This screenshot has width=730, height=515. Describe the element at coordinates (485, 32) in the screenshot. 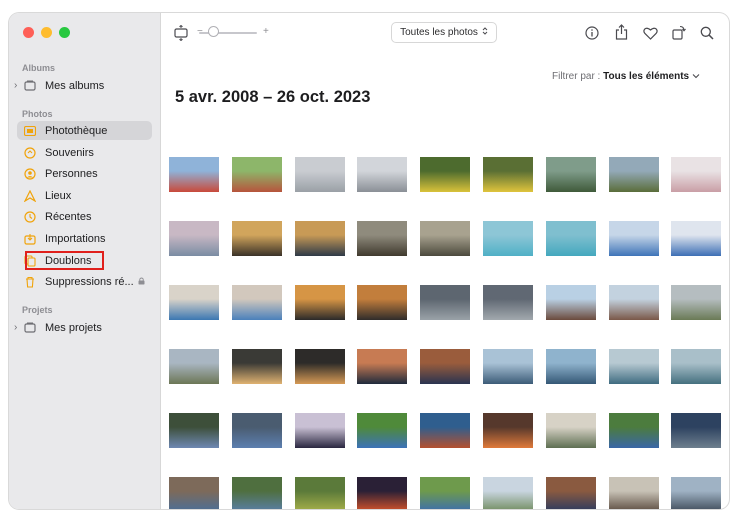

I see `chevron-updown-icon` at that location.